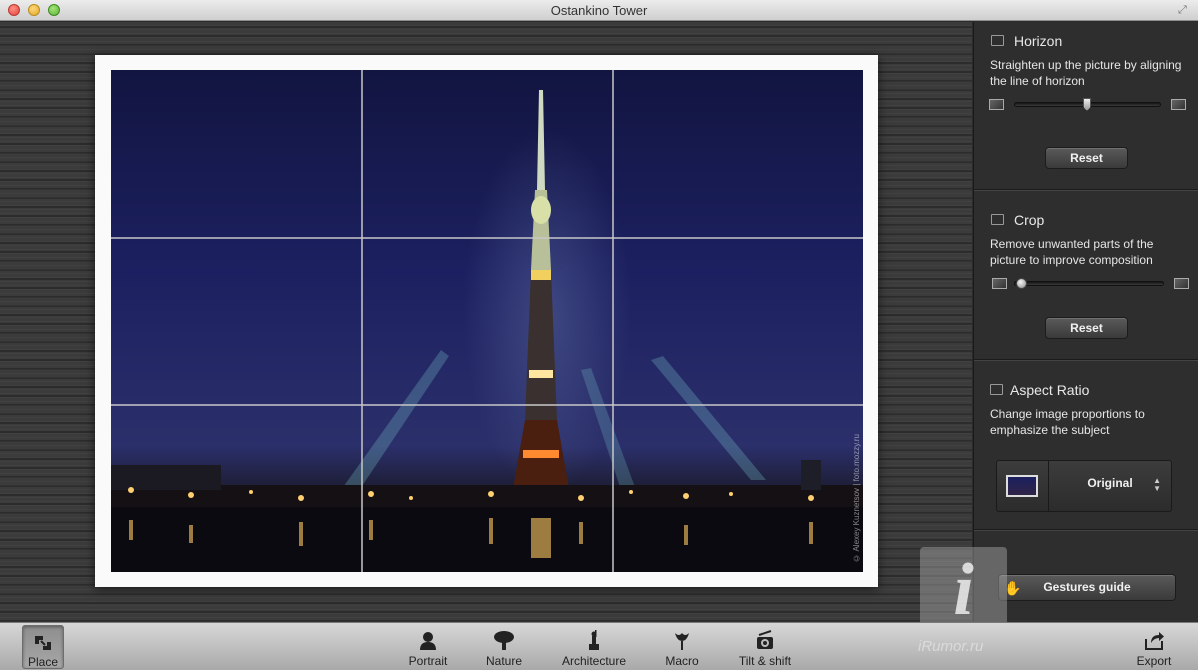 The image size is (1198, 670). I want to click on tool-export: Export, so click(1154, 646).